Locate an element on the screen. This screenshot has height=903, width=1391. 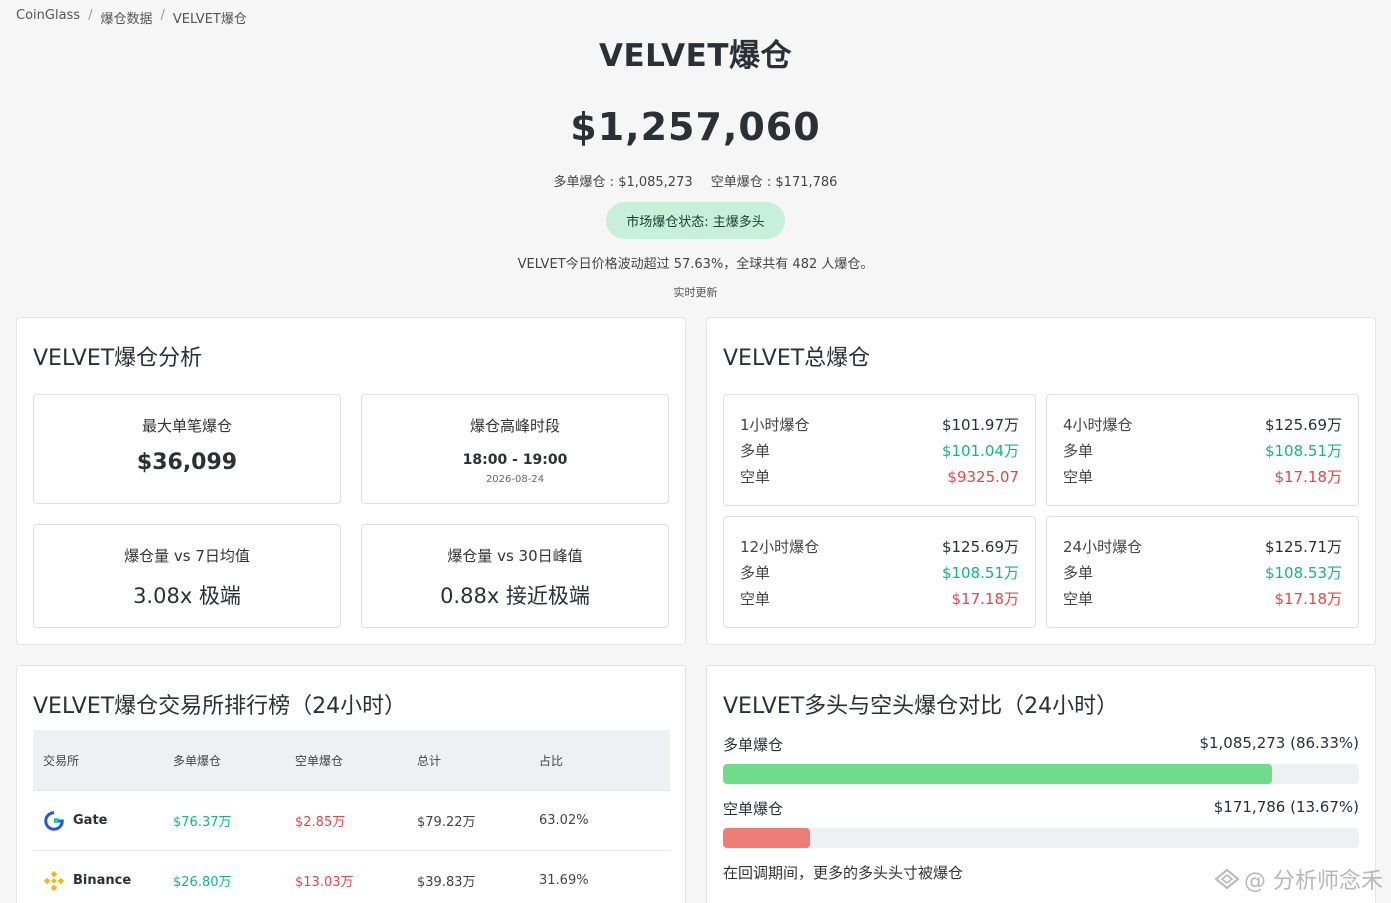
market-status-badge: 市场爆仓状态: 主爆多头 is located at coordinates (695, 220).